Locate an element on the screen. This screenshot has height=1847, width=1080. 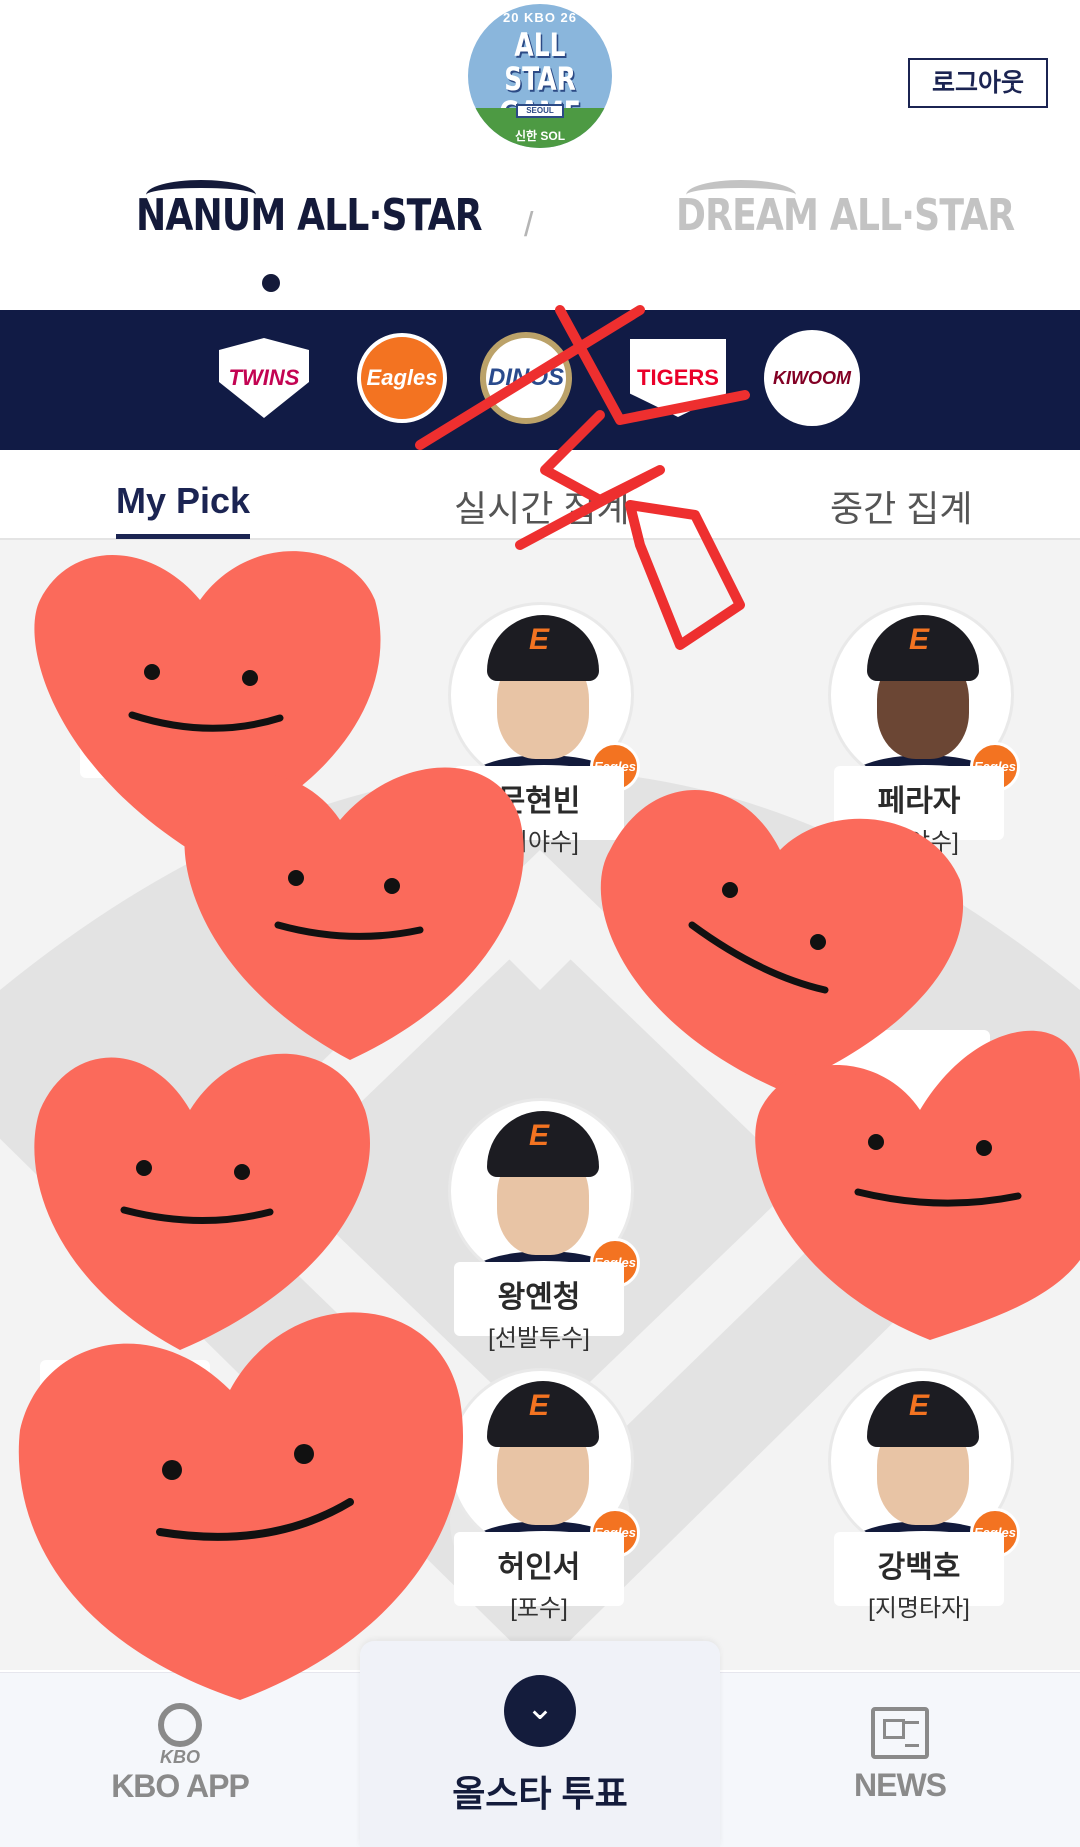
nav-news-label: NEWS is located at coordinates (900, 1785).